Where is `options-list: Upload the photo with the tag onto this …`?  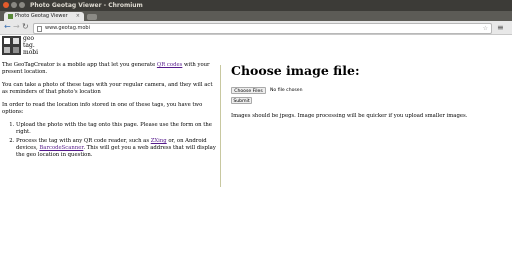
options-list: Upload the photo with the tag onto this … is located at coordinates (109, 140).